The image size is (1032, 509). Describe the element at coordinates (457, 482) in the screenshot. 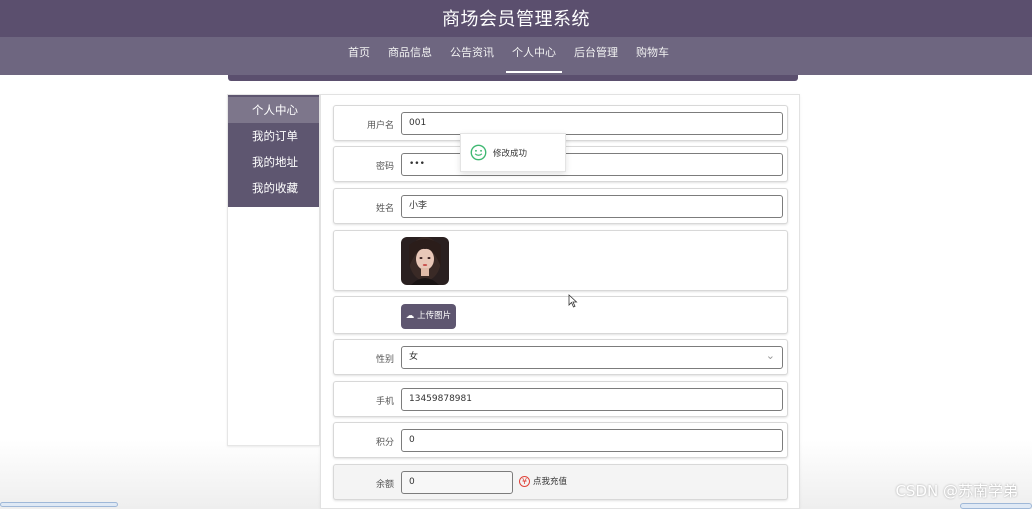

I see `balance-field: 0` at that location.